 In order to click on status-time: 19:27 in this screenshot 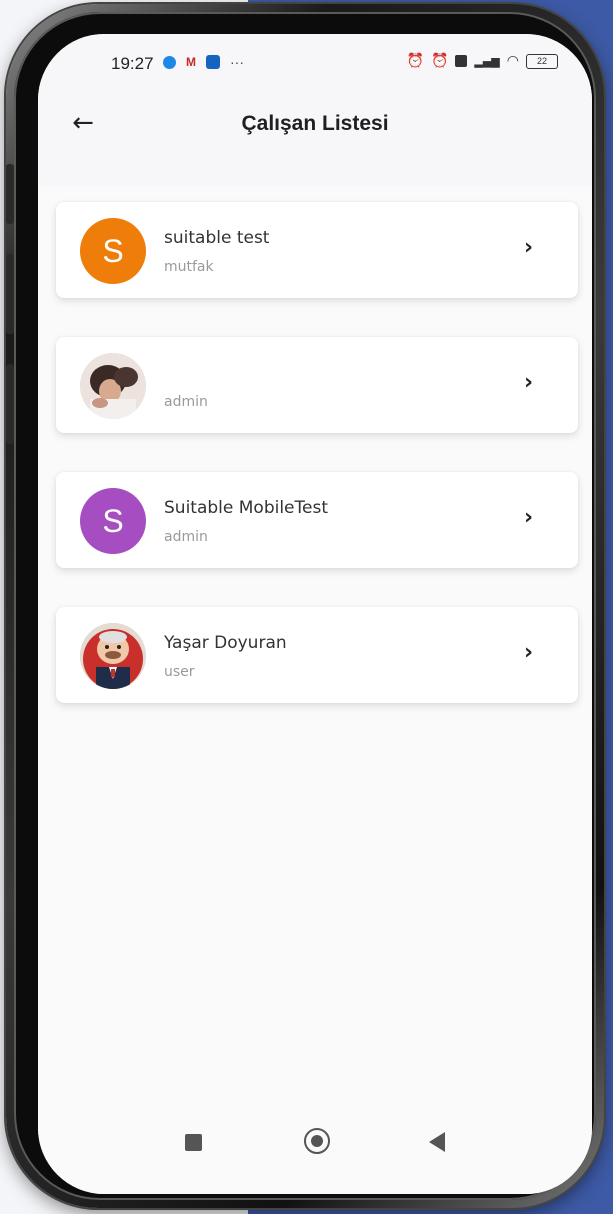, I will do `click(132, 63)`.